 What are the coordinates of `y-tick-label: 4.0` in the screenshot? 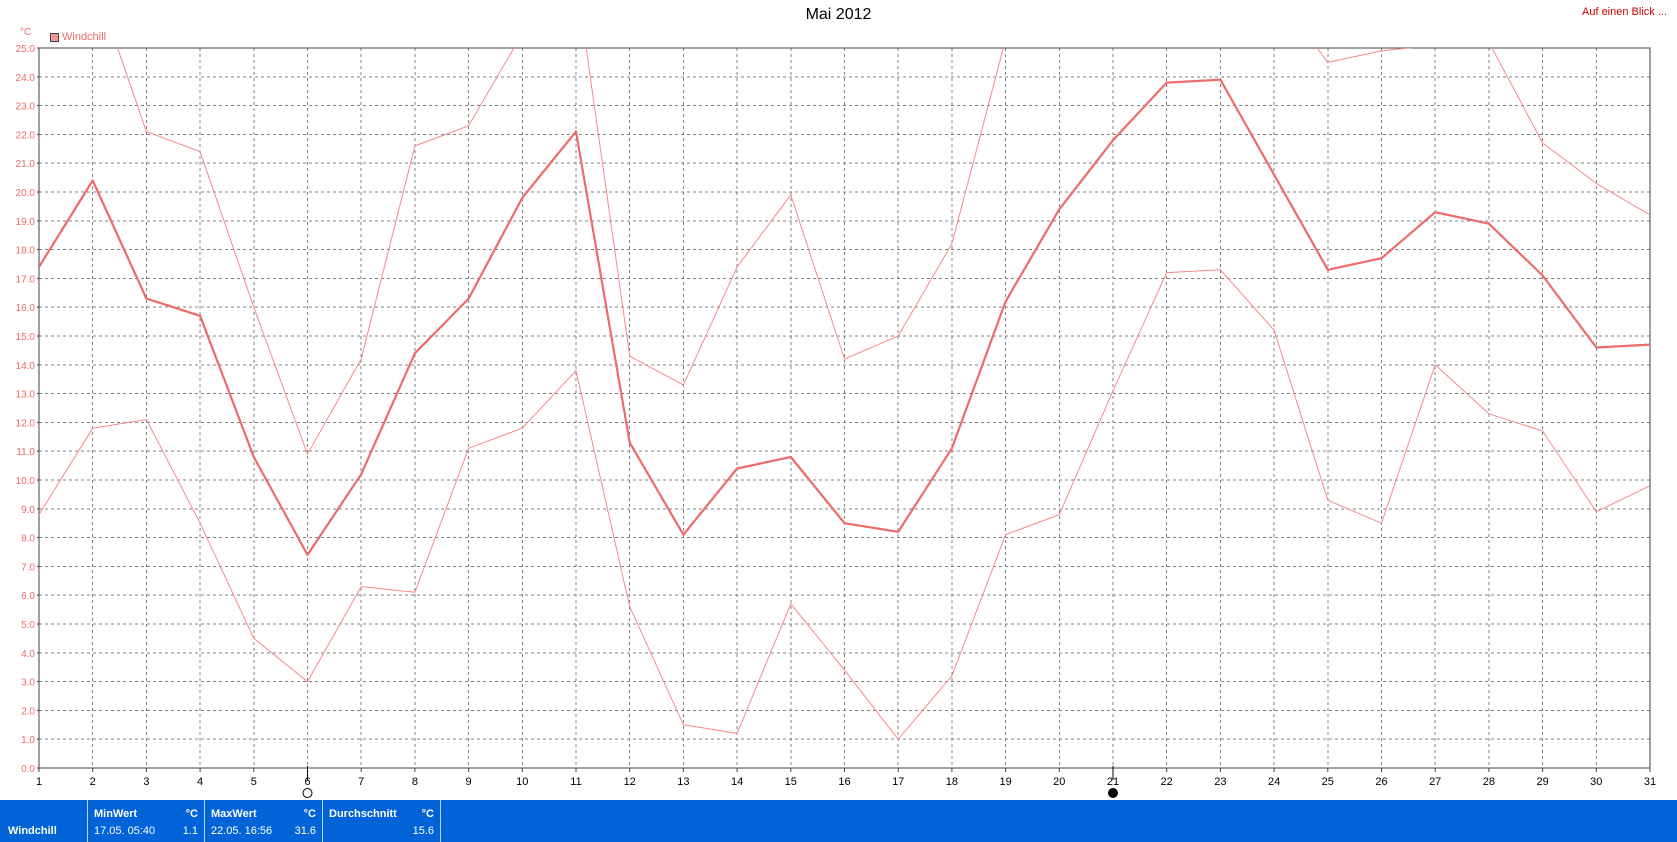 It's located at (28, 654).